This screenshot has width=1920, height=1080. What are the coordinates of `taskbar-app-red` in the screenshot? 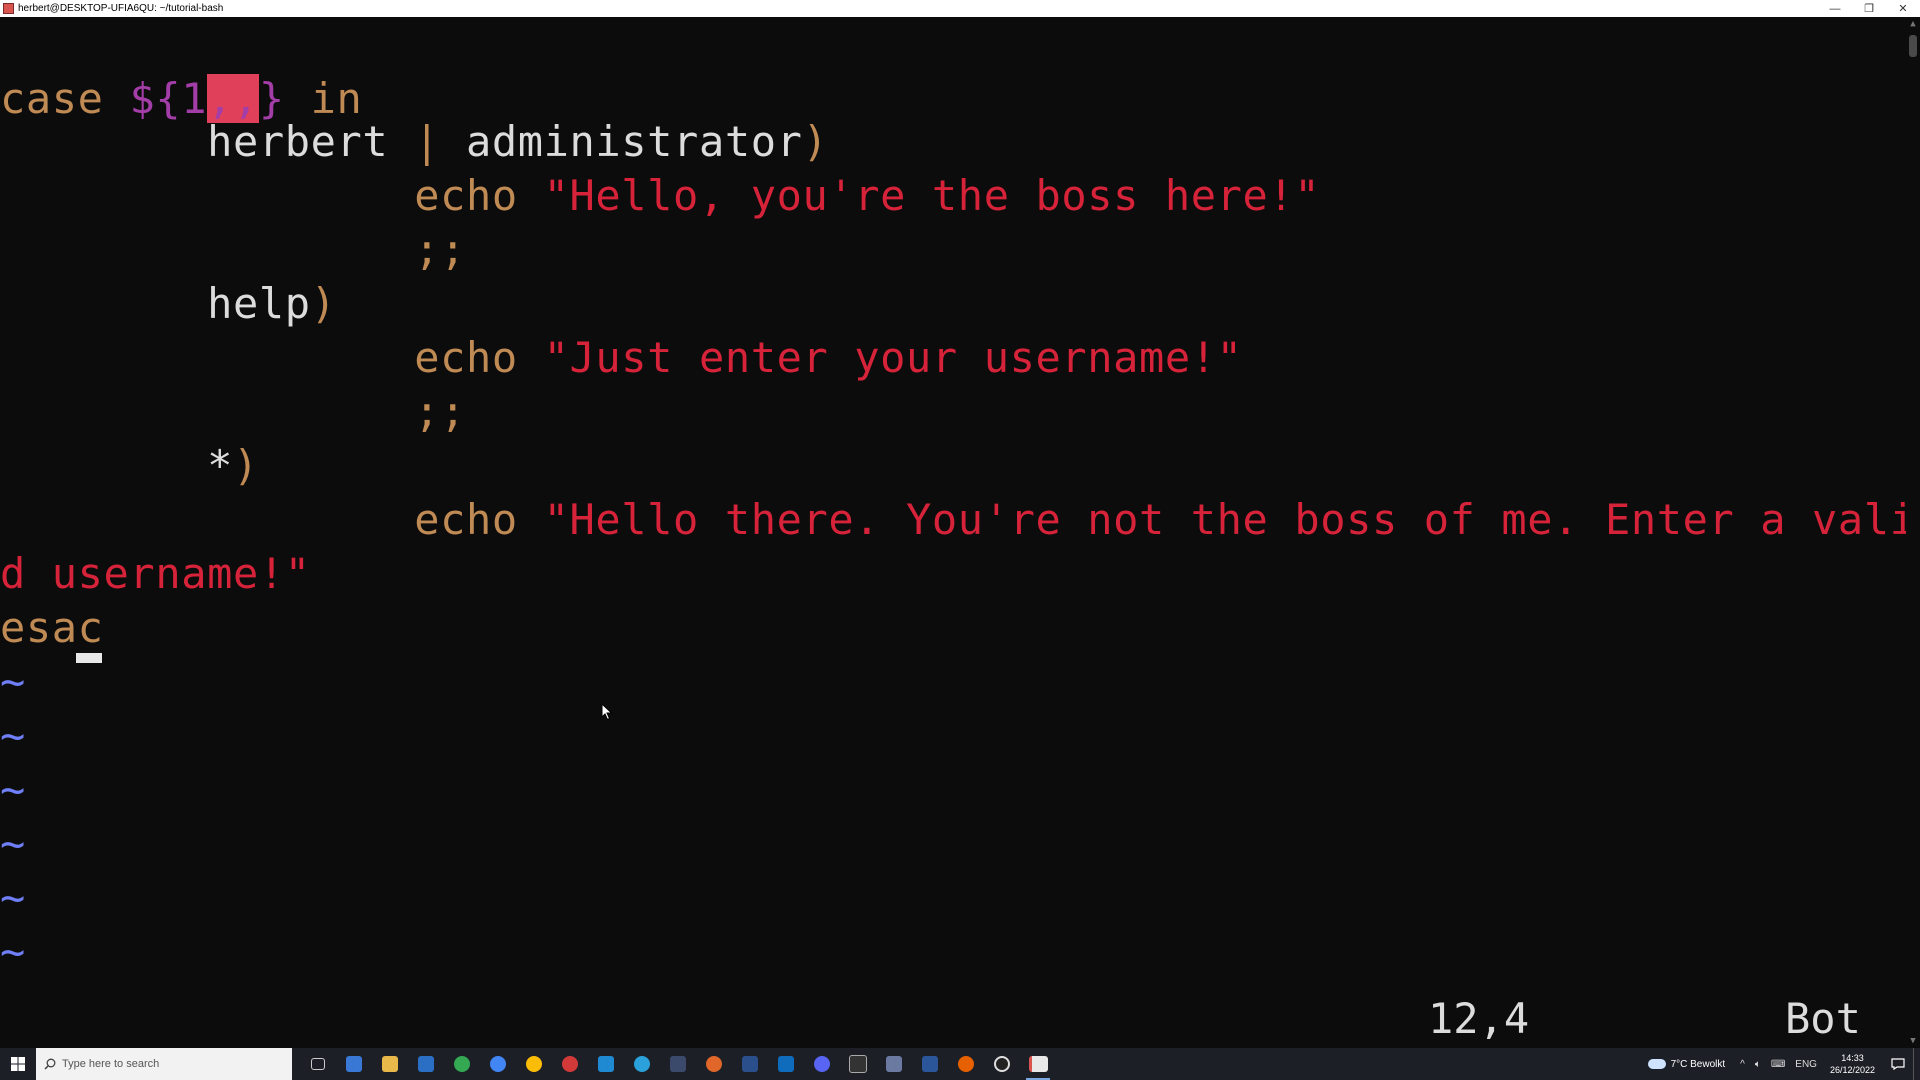 It's located at (570, 1064).